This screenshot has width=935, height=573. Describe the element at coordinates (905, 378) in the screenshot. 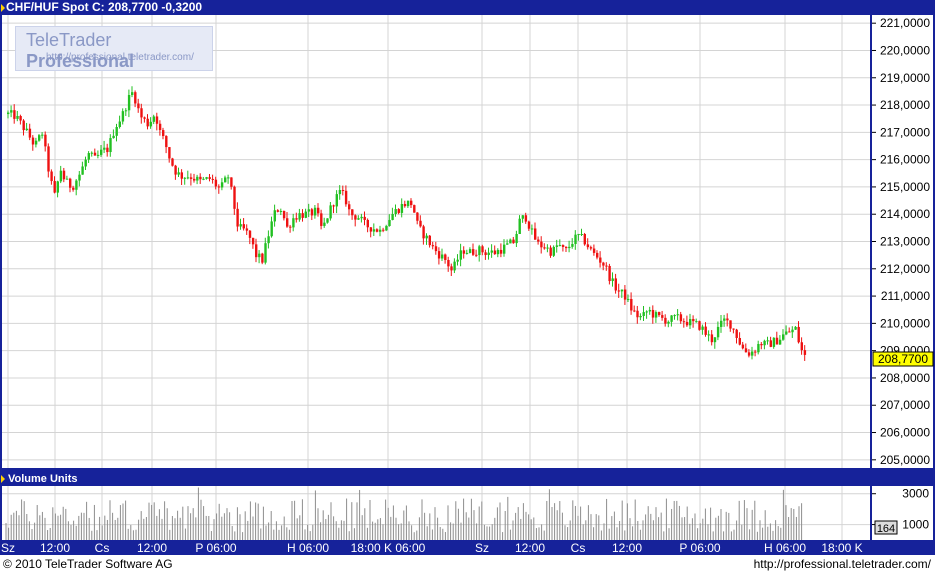

I see `price-y-tick-label: 208,0000` at that location.